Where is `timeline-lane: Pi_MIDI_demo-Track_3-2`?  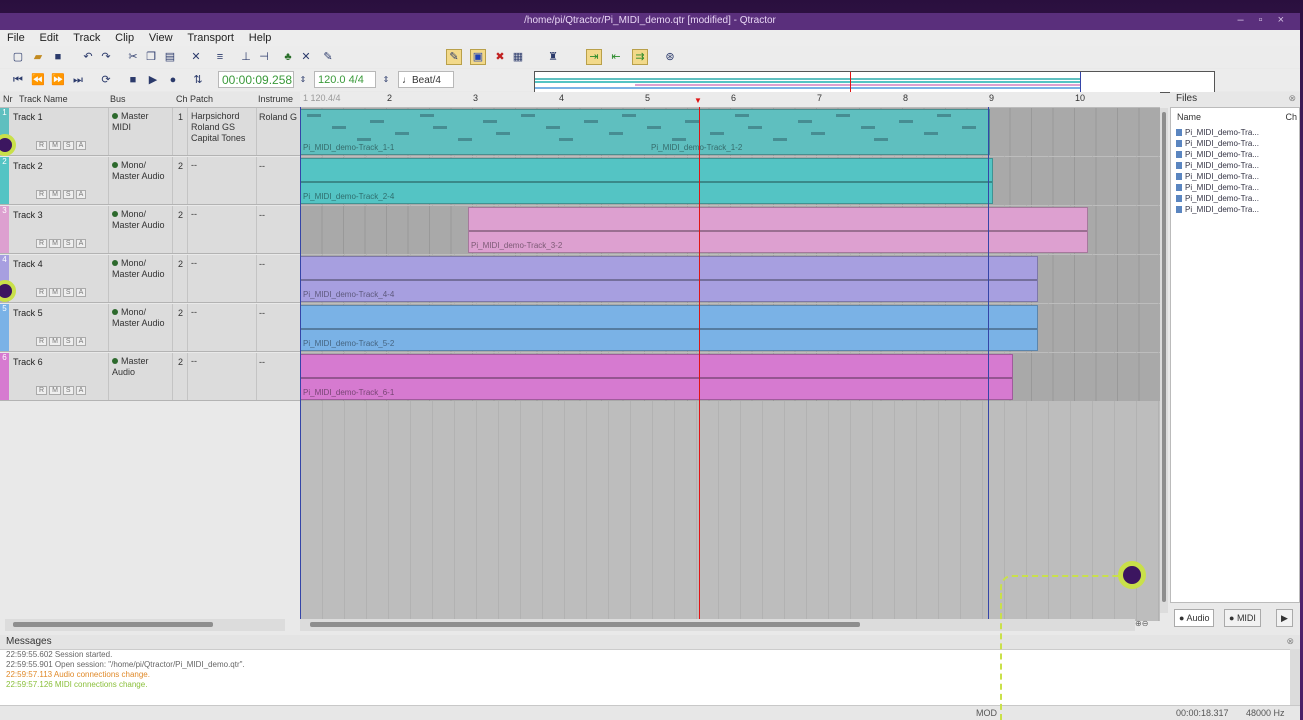
timeline-lane: Pi_MIDI_demo-Track_3-2 is located at coordinates (730, 230).